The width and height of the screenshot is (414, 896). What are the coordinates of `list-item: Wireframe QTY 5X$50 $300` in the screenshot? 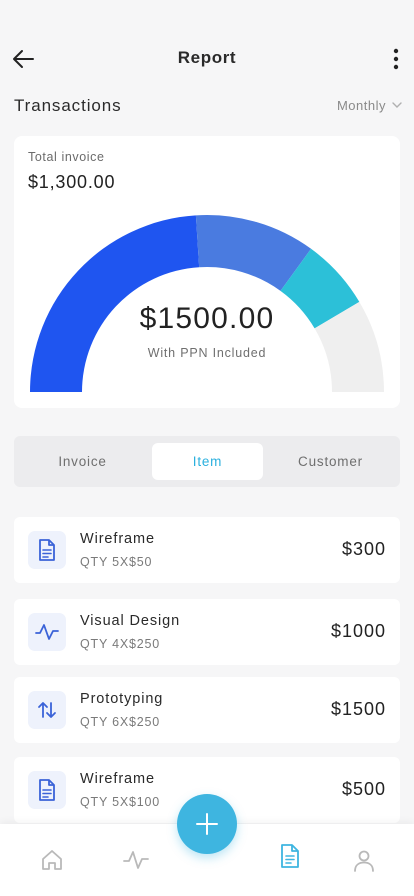 It's located at (207, 550).